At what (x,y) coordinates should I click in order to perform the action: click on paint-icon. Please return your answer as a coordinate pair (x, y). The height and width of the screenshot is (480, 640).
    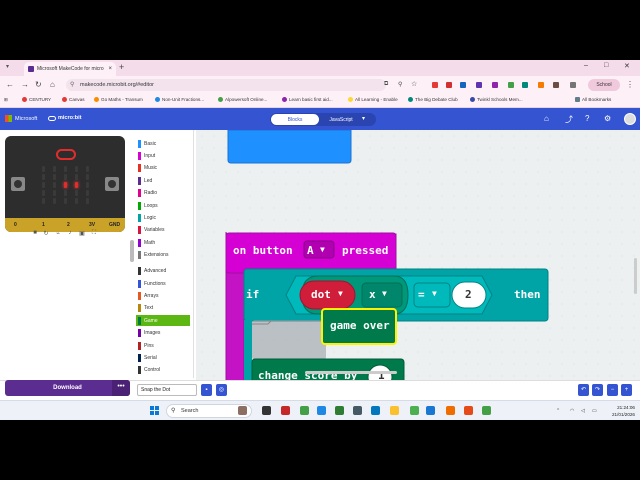
    Looking at the image, I should click on (450, 410).